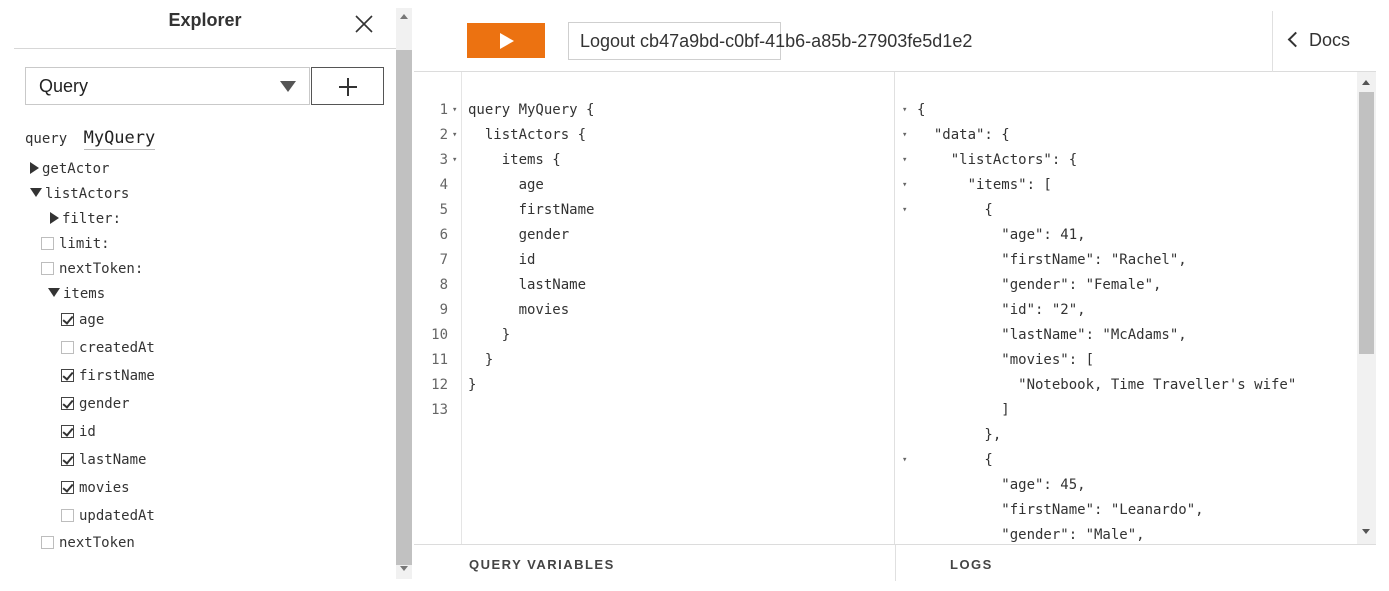  I want to click on line-number-gutter: 1 ▾ 2 ▾ 3 ▾ 4 5 6 7 8 9 10 11 12 13, so click(438, 308).